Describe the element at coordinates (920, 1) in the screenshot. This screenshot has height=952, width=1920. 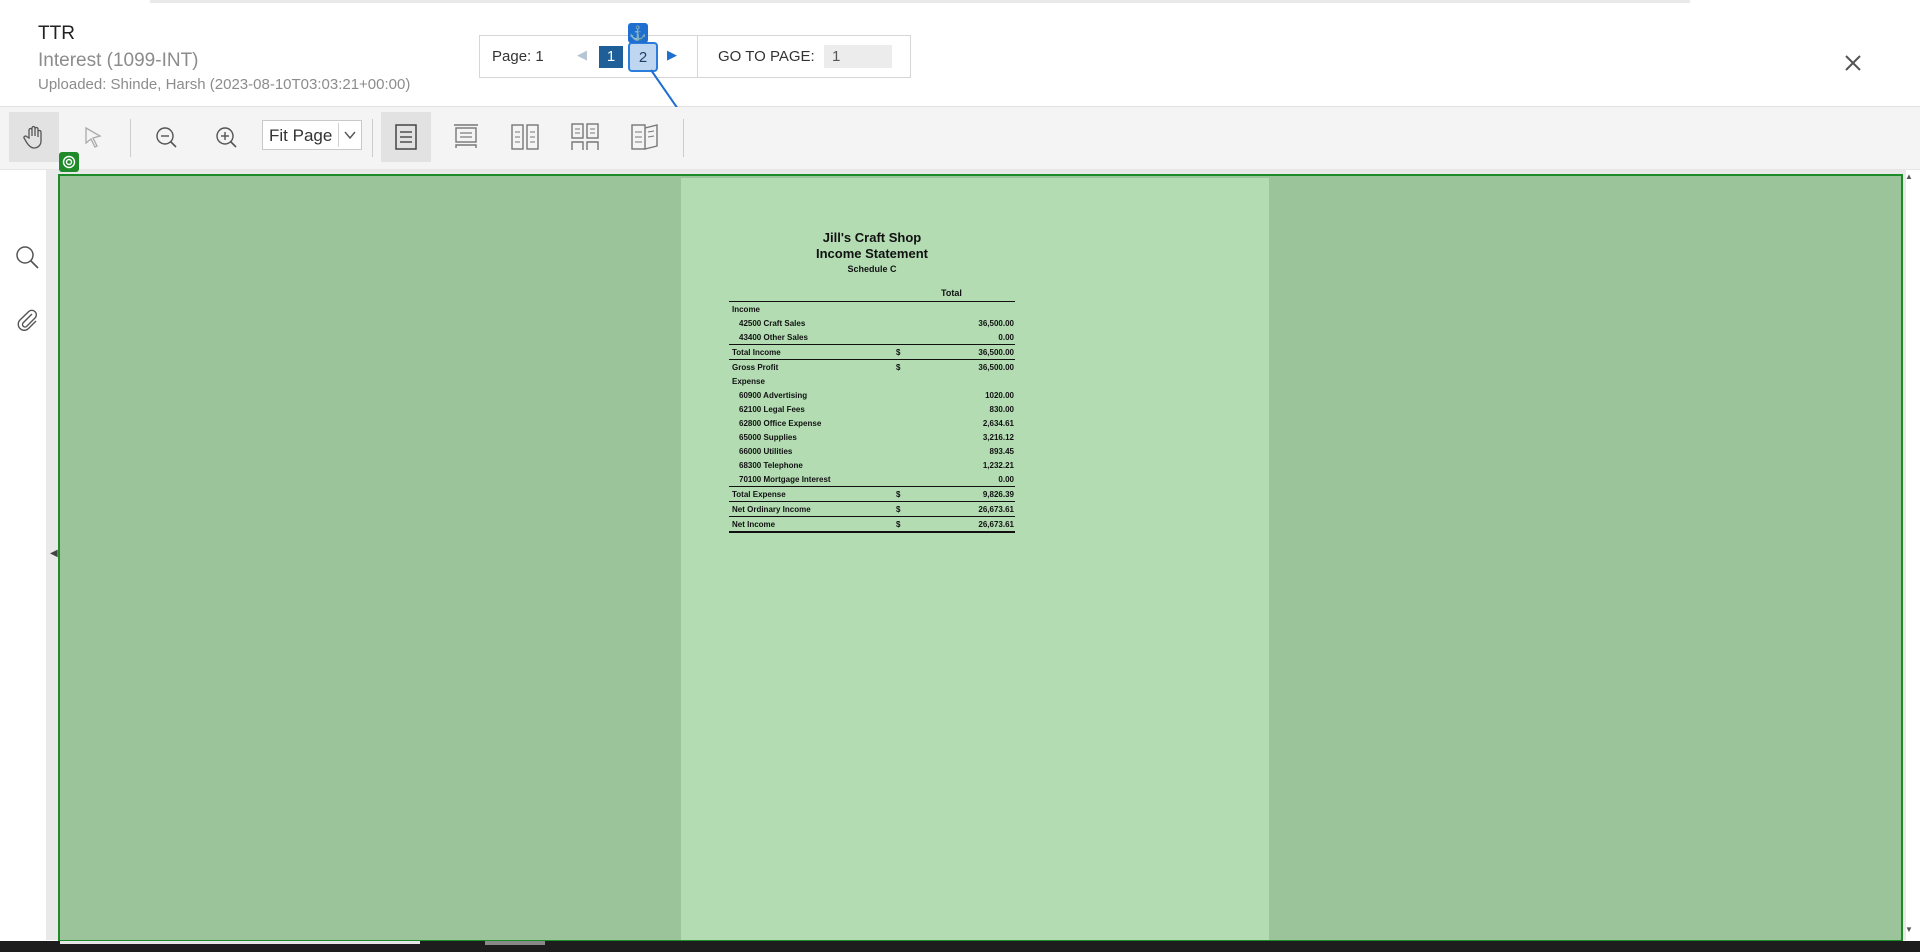
I see `top-scrollbar-track` at that location.